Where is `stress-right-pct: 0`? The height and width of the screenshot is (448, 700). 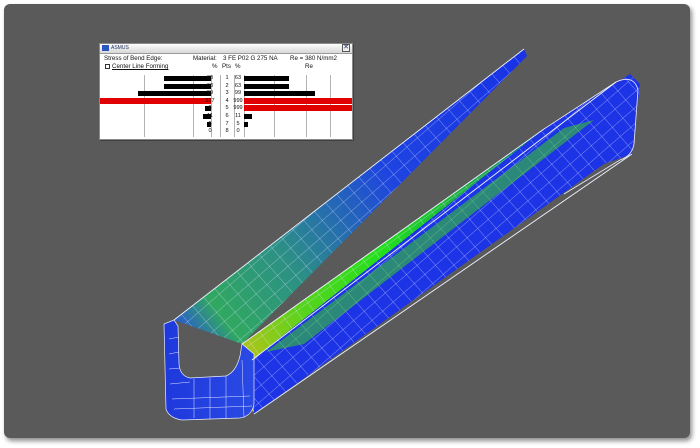
stress-right-pct: 0 is located at coordinates (238, 131).